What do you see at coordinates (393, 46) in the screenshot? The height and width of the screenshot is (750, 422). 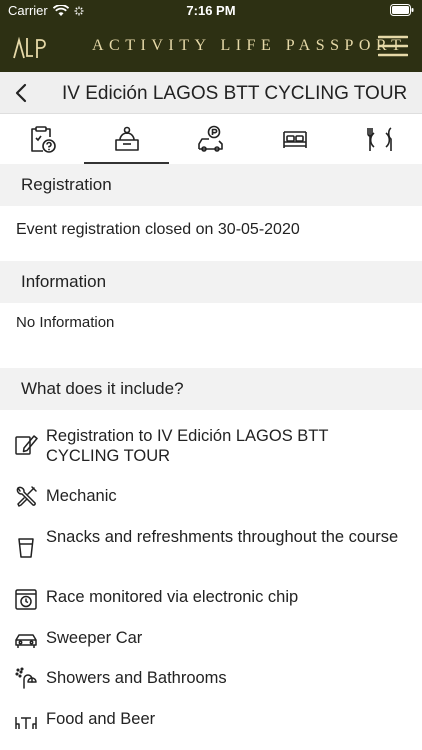 I see `hamburger-menu-icon` at bounding box center [393, 46].